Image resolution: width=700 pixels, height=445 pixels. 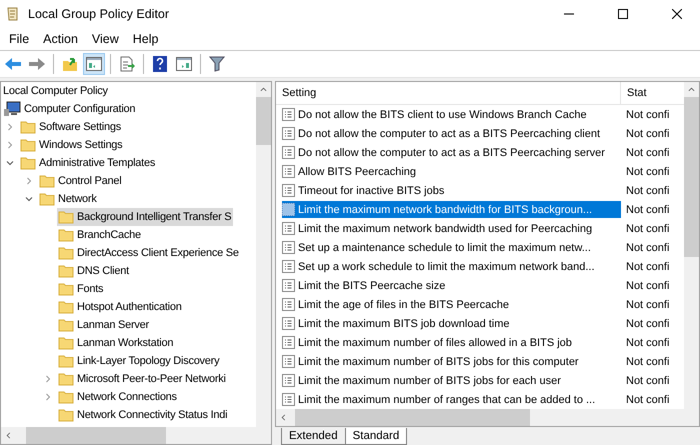 I want to click on computer-icon, so click(x=12, y=109).